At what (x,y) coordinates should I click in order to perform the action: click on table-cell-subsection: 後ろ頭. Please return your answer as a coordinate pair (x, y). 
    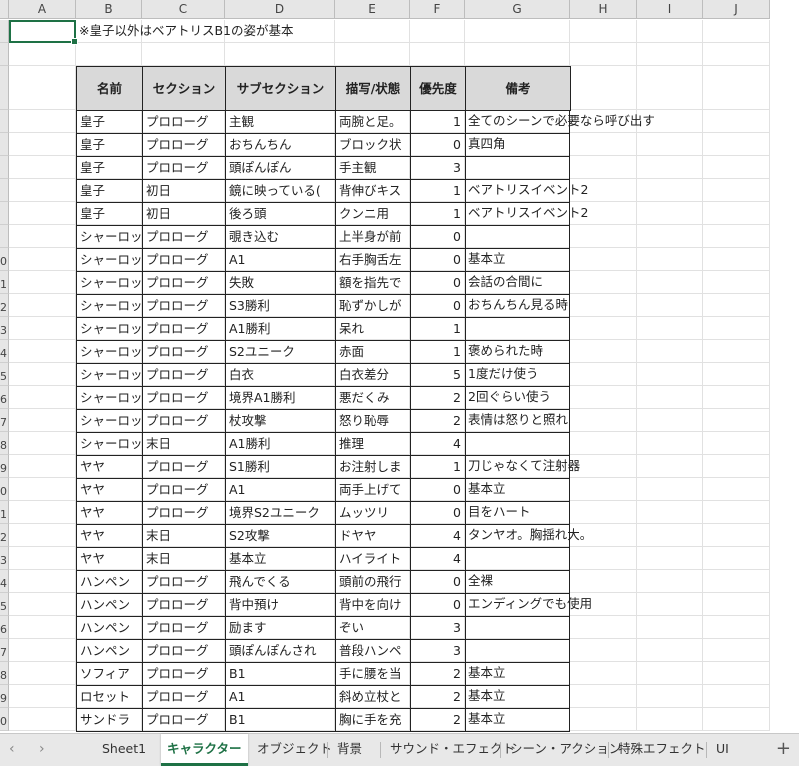
    Looking at the image, I should click on (280, 214).